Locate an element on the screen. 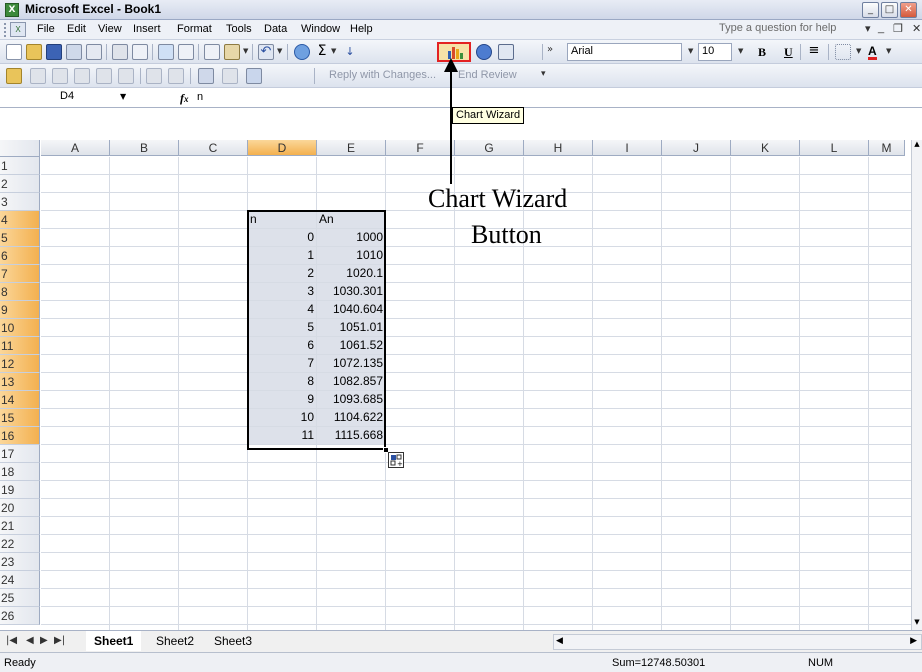 The width and height of the screenshot is (922, 672). row-header-21: 21 is located at coordinates (20, 526).